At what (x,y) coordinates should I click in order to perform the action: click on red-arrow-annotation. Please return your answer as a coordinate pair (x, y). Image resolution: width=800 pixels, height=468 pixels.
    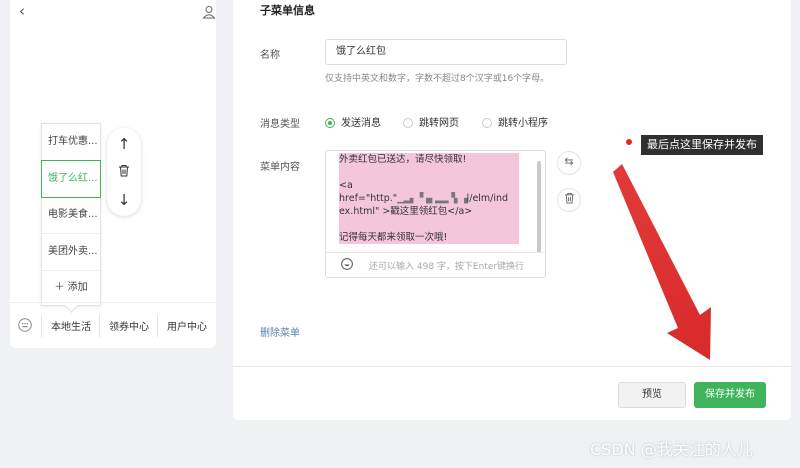
    Looking at the image, I should click on (662, 262).